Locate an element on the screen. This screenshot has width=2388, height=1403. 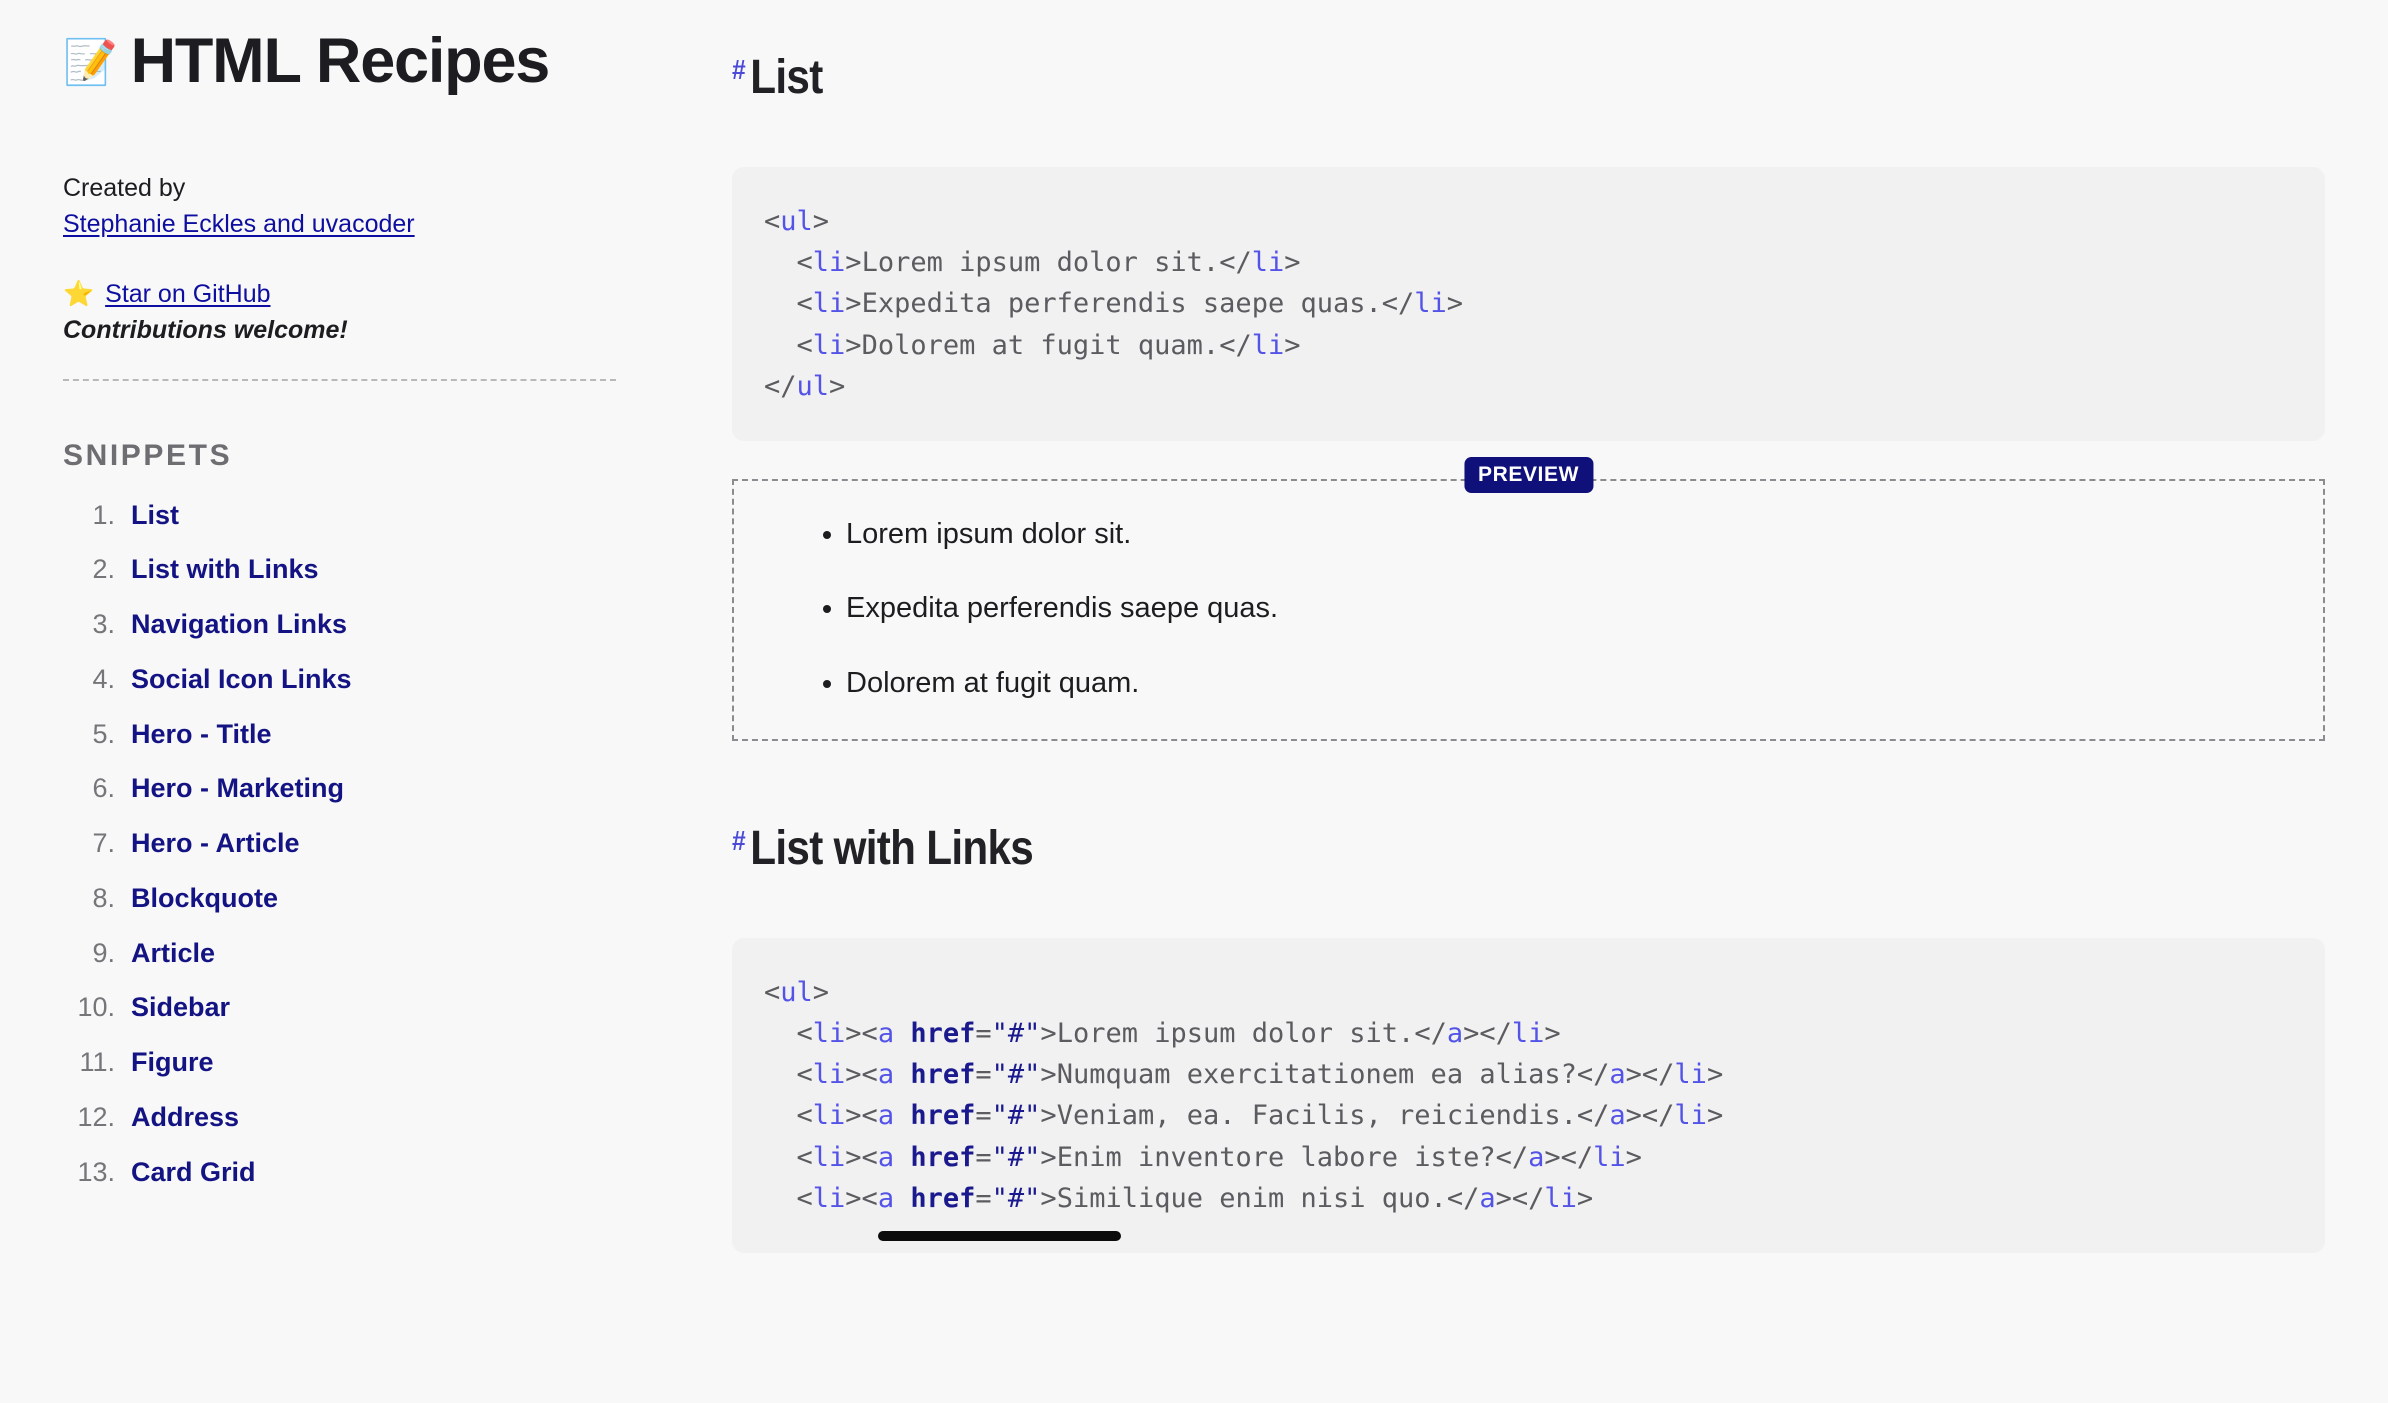
list-item: Hero - Article is located at coordinates (367, 844).